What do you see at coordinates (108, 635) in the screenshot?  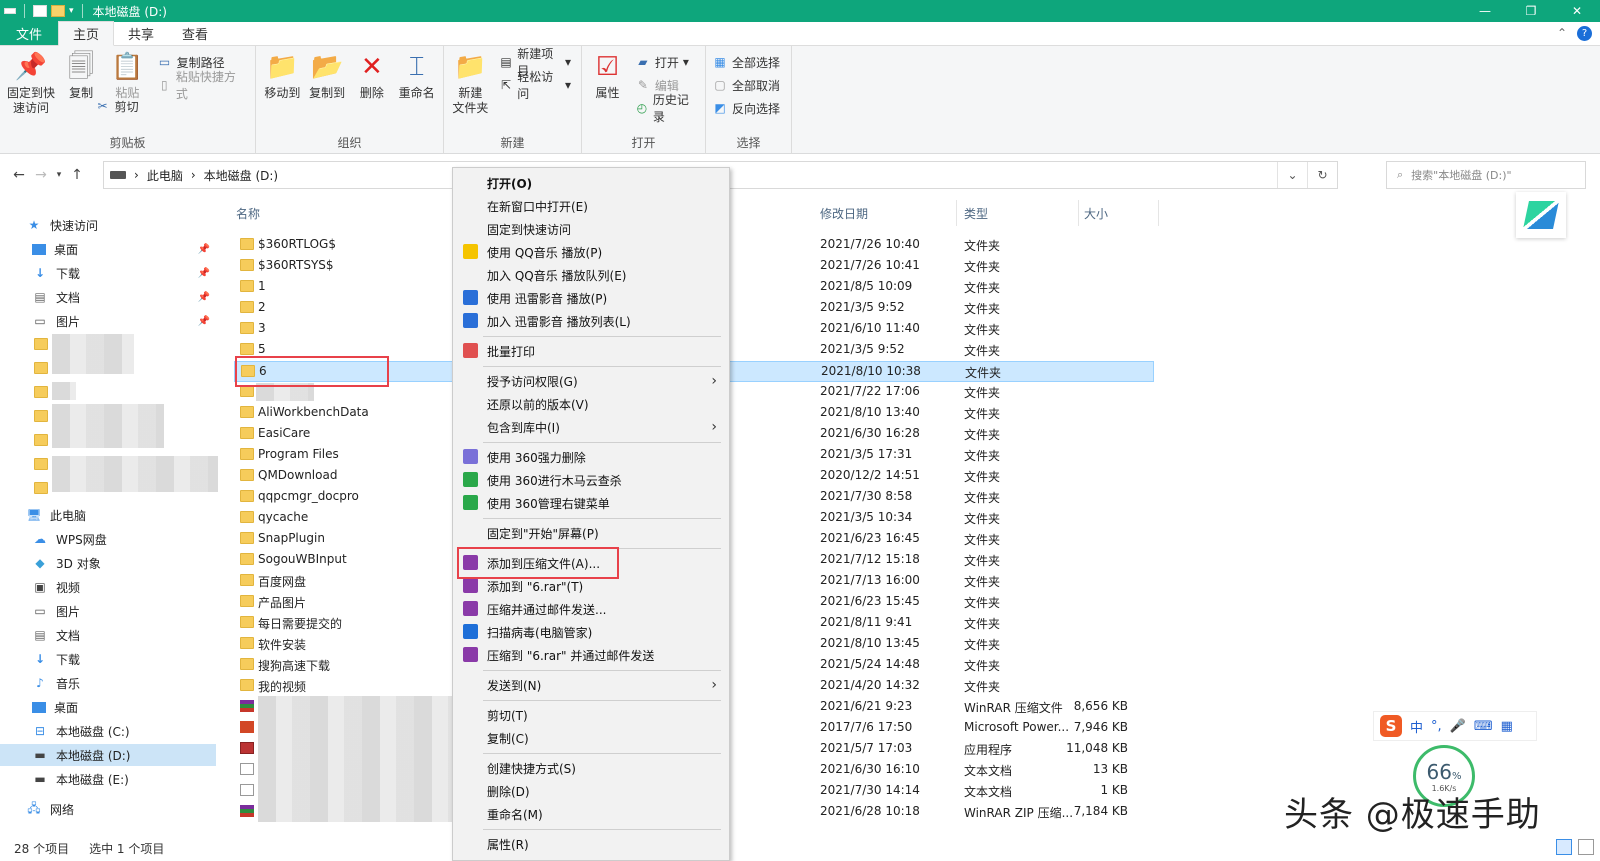 I see `sidebar-item-documents-pc: ▤ 文档` at bounding box center [108, 635].